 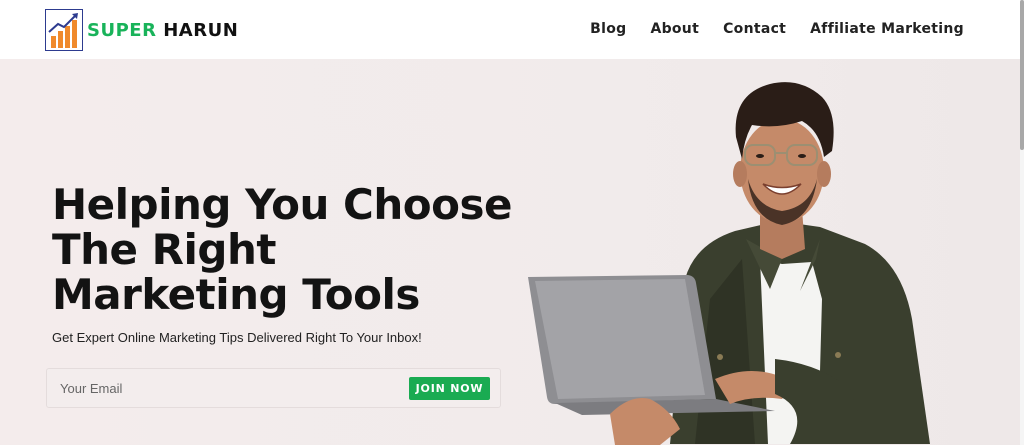 What do you see at coordinates (212, 388) in the screenshot?
I see `email-input` at bounding box center [212, 388].